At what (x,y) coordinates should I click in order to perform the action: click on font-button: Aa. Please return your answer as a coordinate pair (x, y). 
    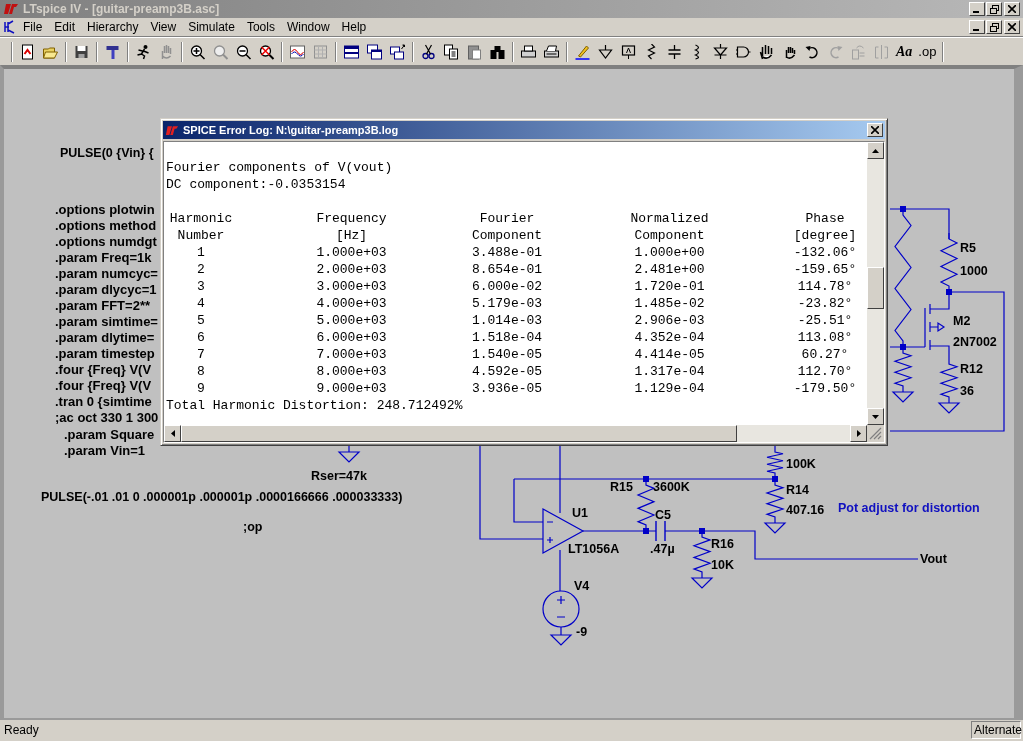
    Looking at the image, I should click on (904, 51).